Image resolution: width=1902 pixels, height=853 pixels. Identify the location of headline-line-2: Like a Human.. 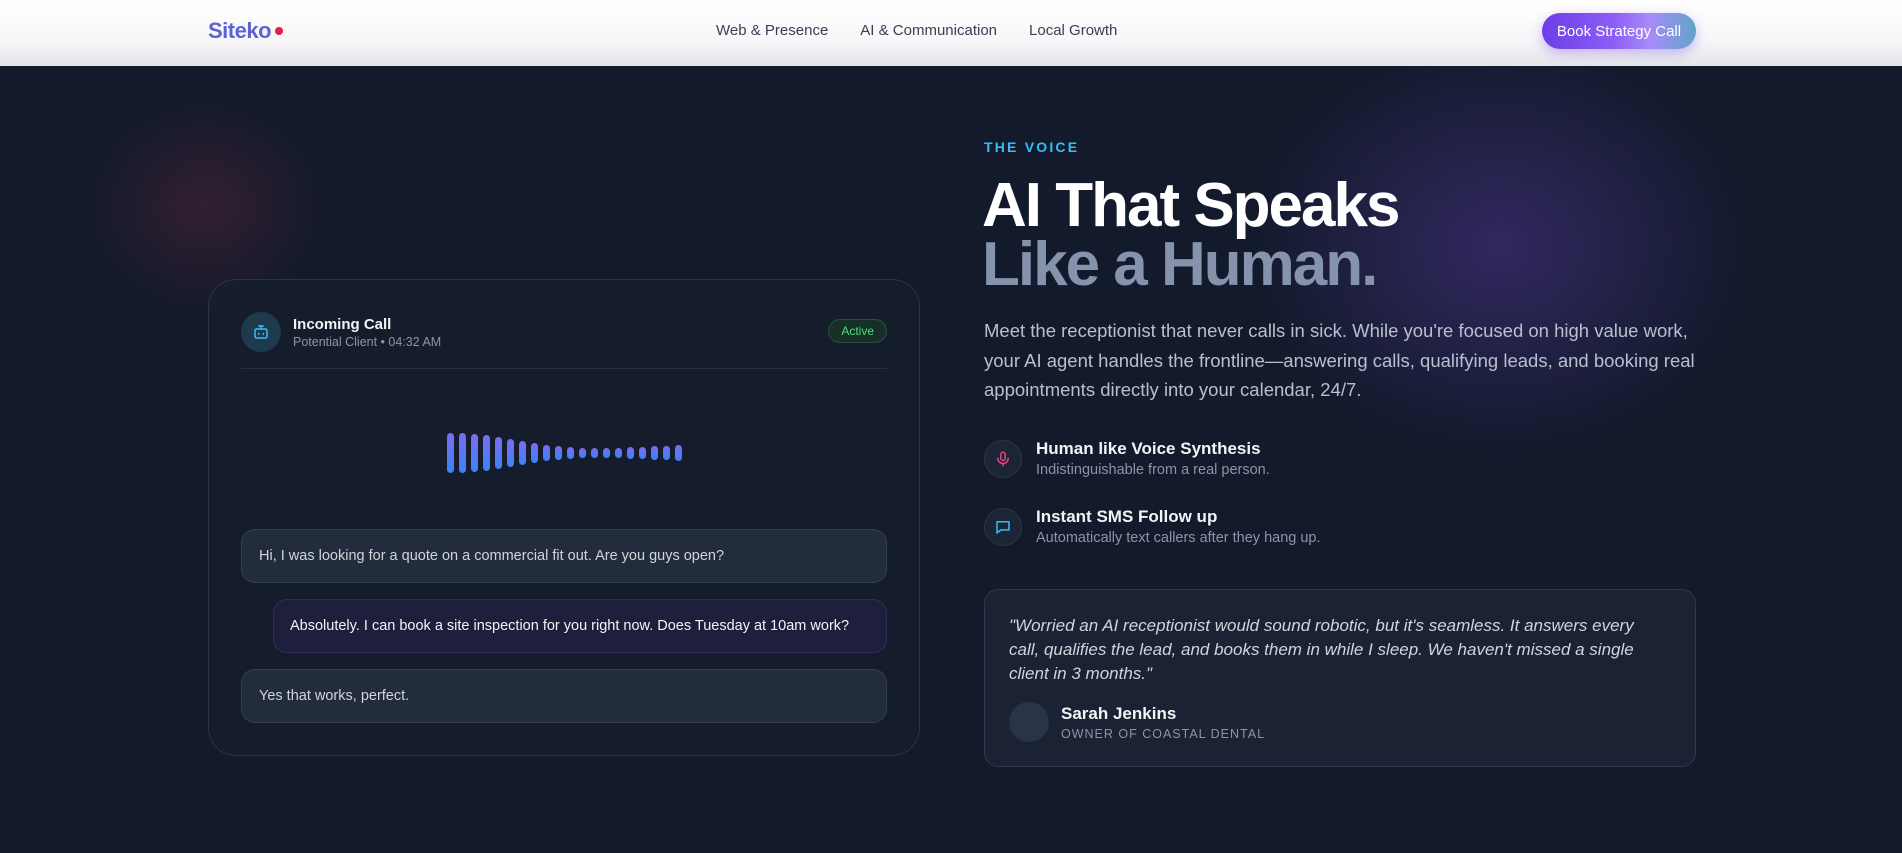
(1180, 264).